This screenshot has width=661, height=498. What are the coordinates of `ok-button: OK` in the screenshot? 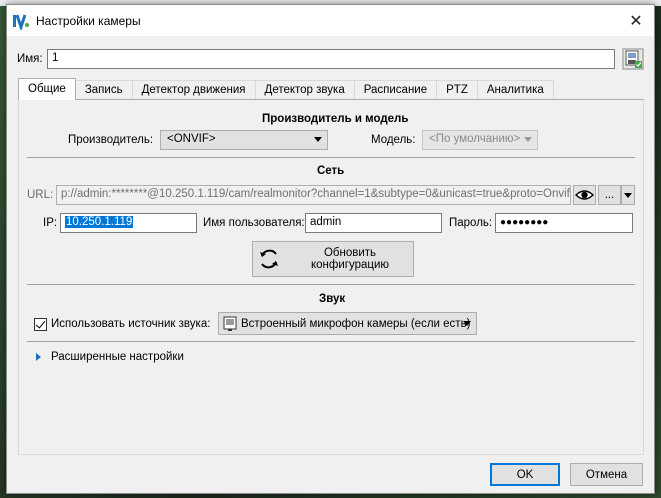 It's located at (525, 474).